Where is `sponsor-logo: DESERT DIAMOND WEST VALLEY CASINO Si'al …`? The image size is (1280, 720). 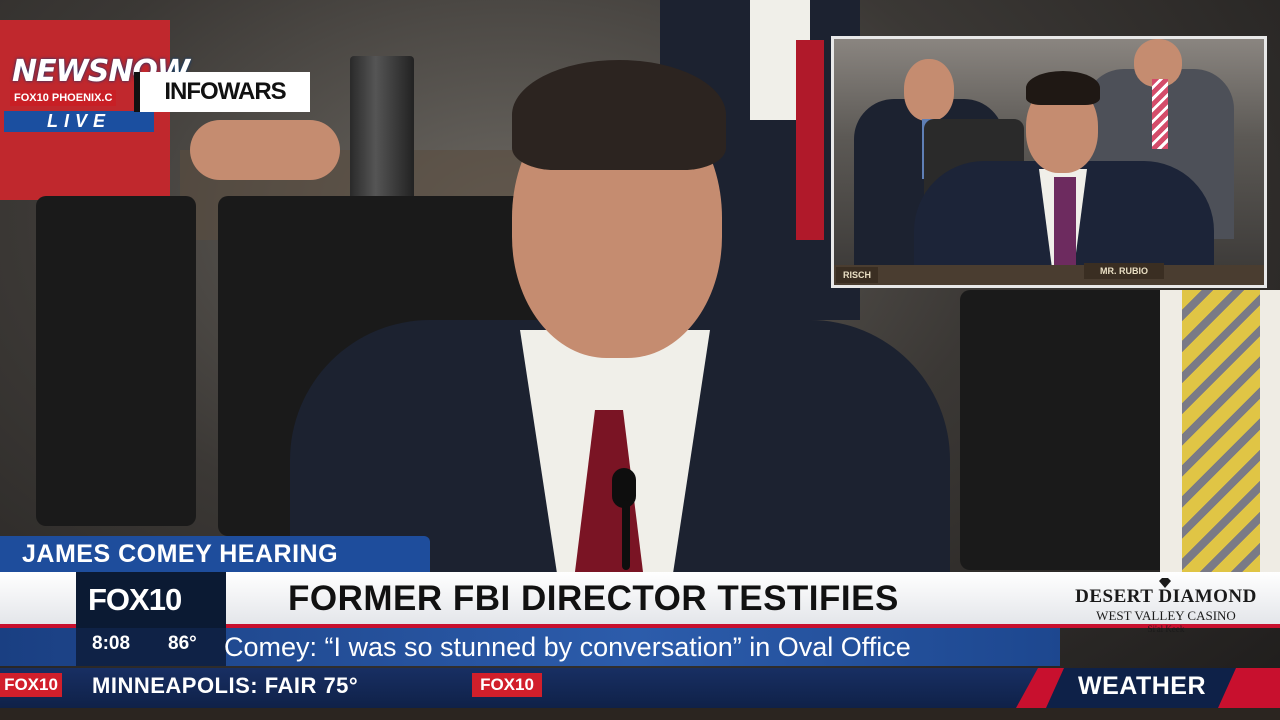
sponsor-logo: DESERT DIAMOND WEST VALLEY CASINO Si'al … is located at coordinates (1166, 617).